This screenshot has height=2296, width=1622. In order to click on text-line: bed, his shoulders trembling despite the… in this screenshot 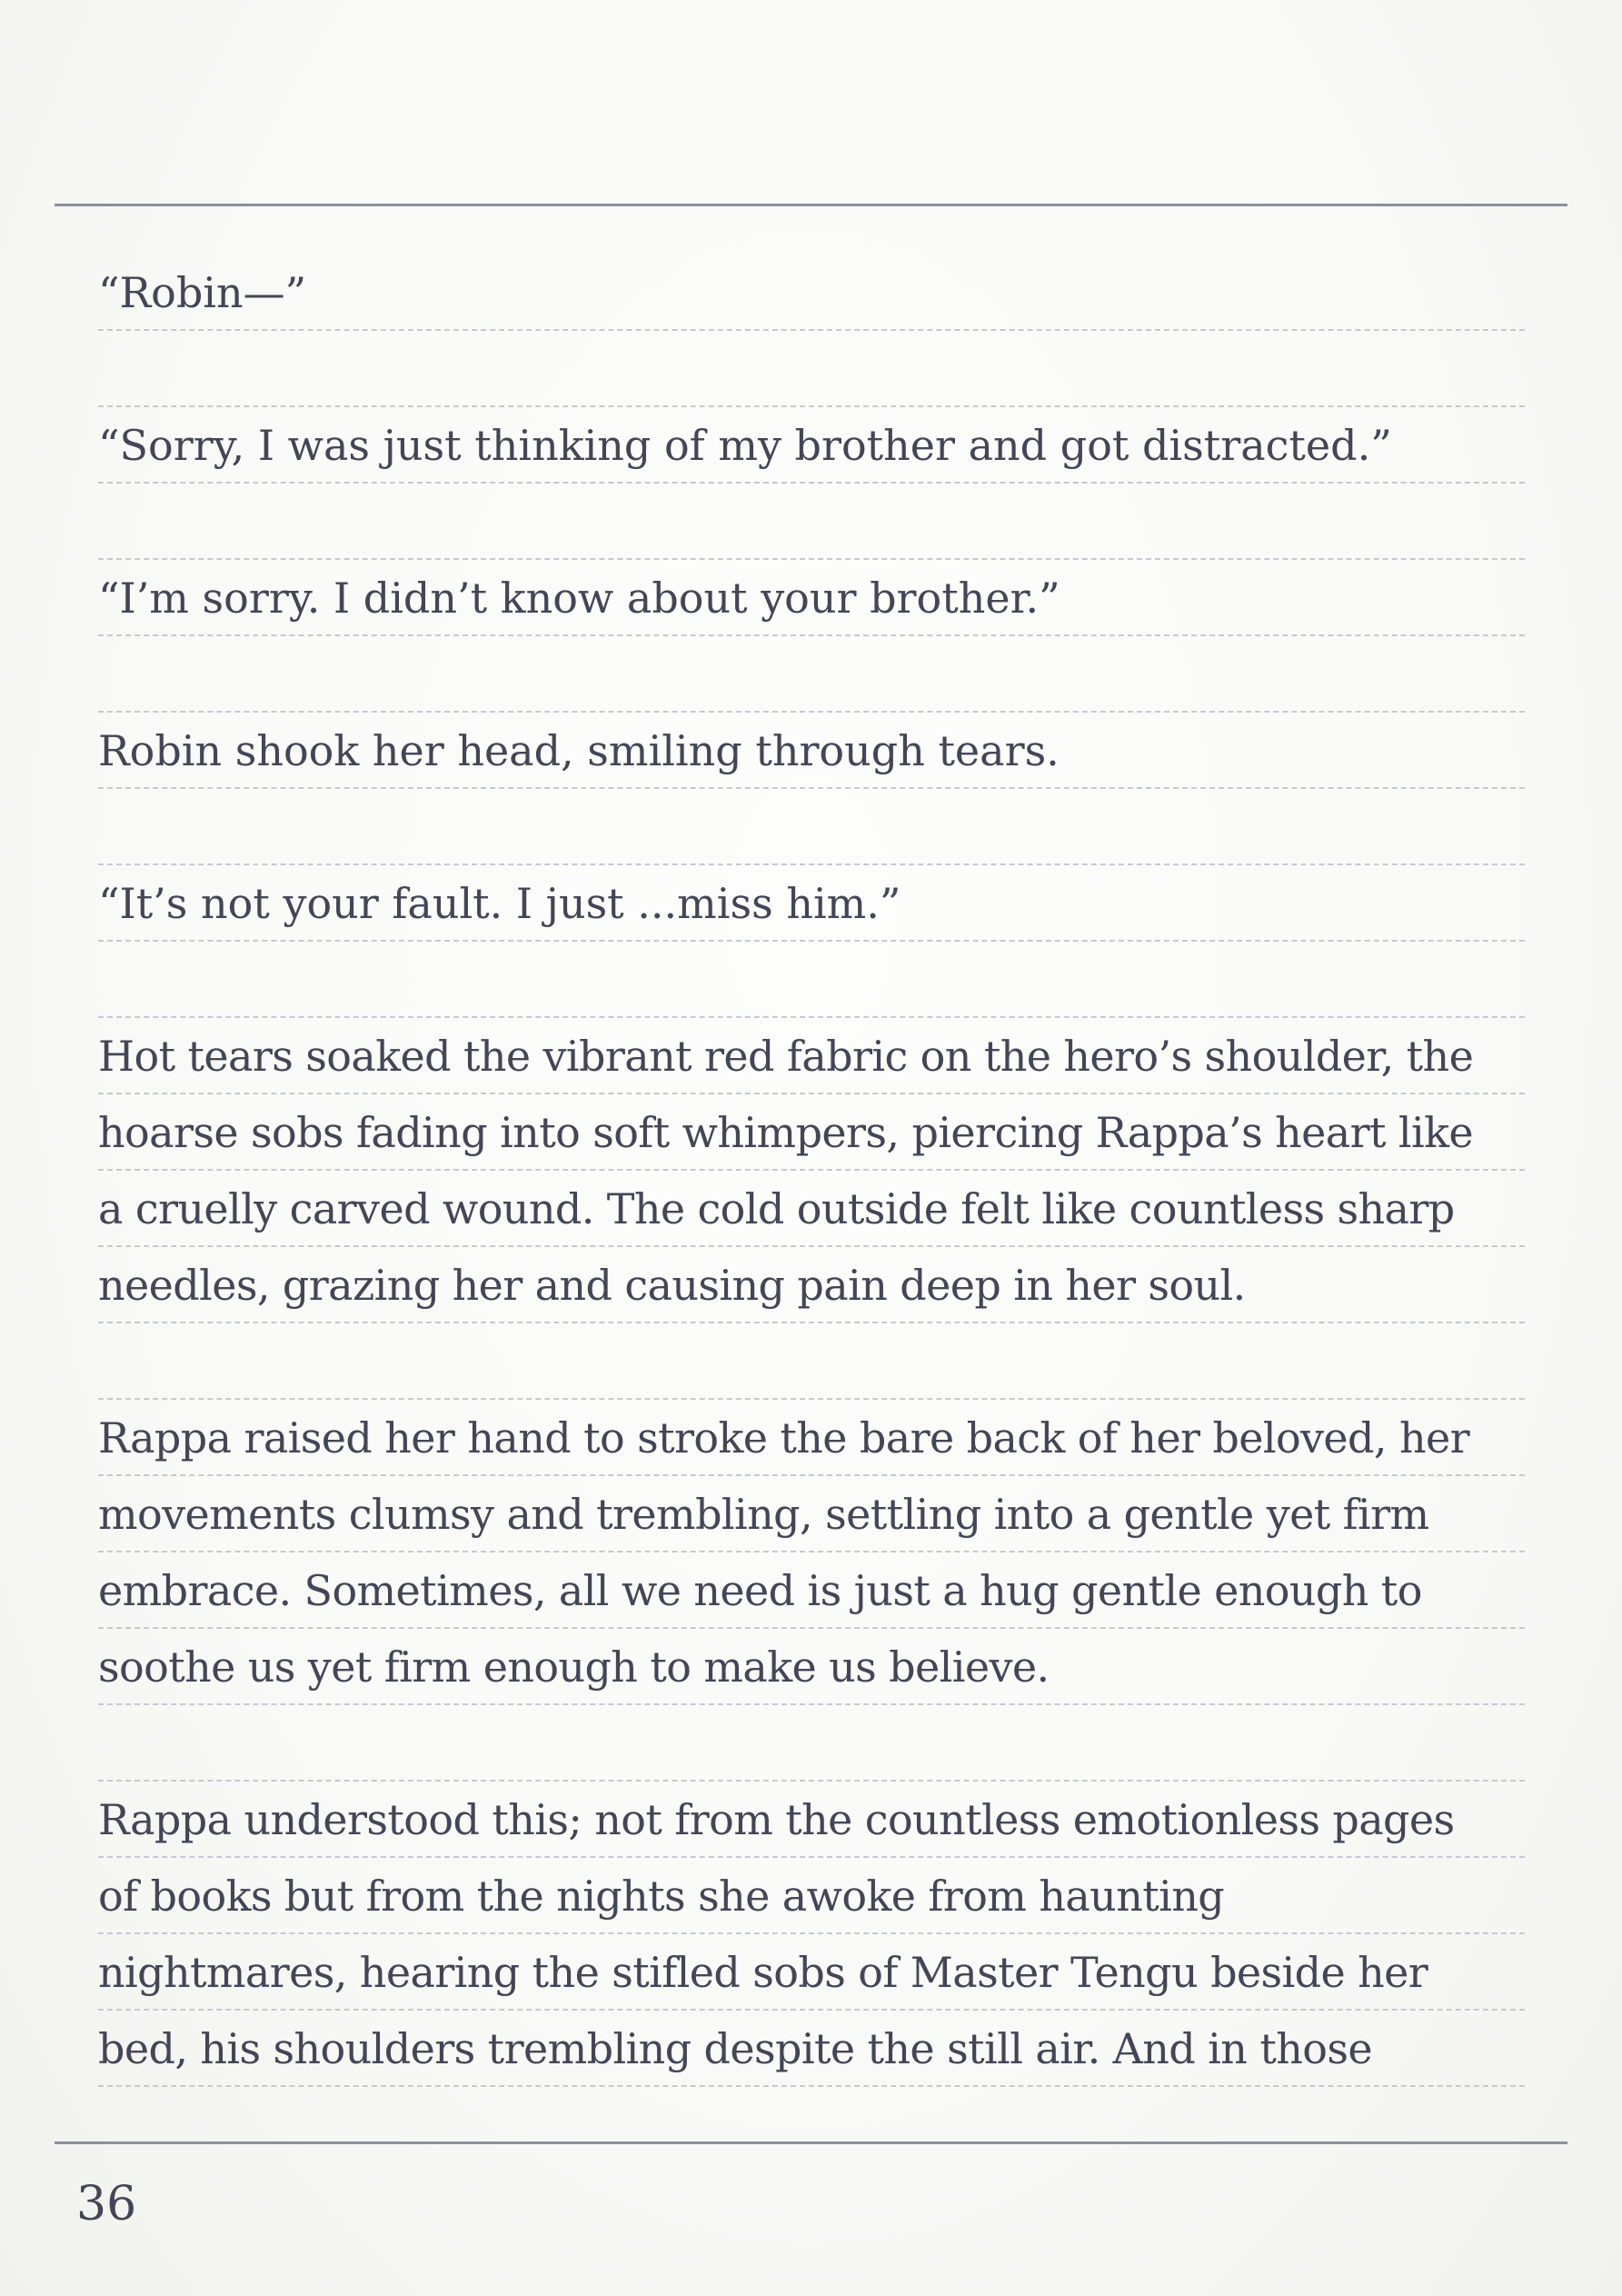, I will do `click(811, 2049)`.